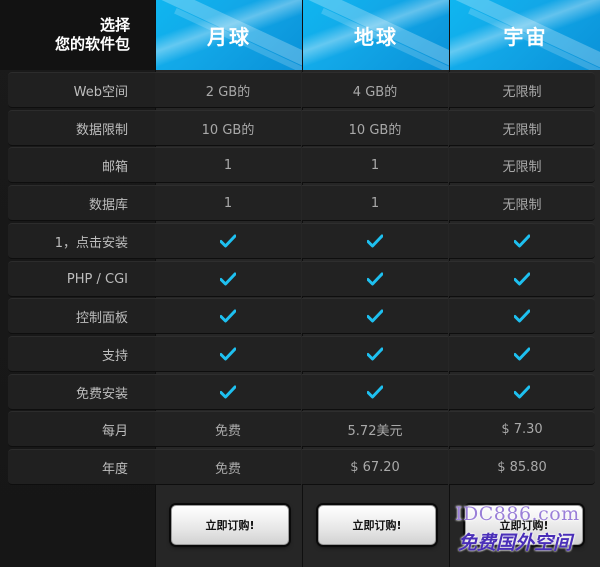 This screenshot has height=567, width=600. What do you see at coordinates (375, 429) in the screenshot?
I see `feature-value-cell: 5.72美元` at bounding box center [375, 429].